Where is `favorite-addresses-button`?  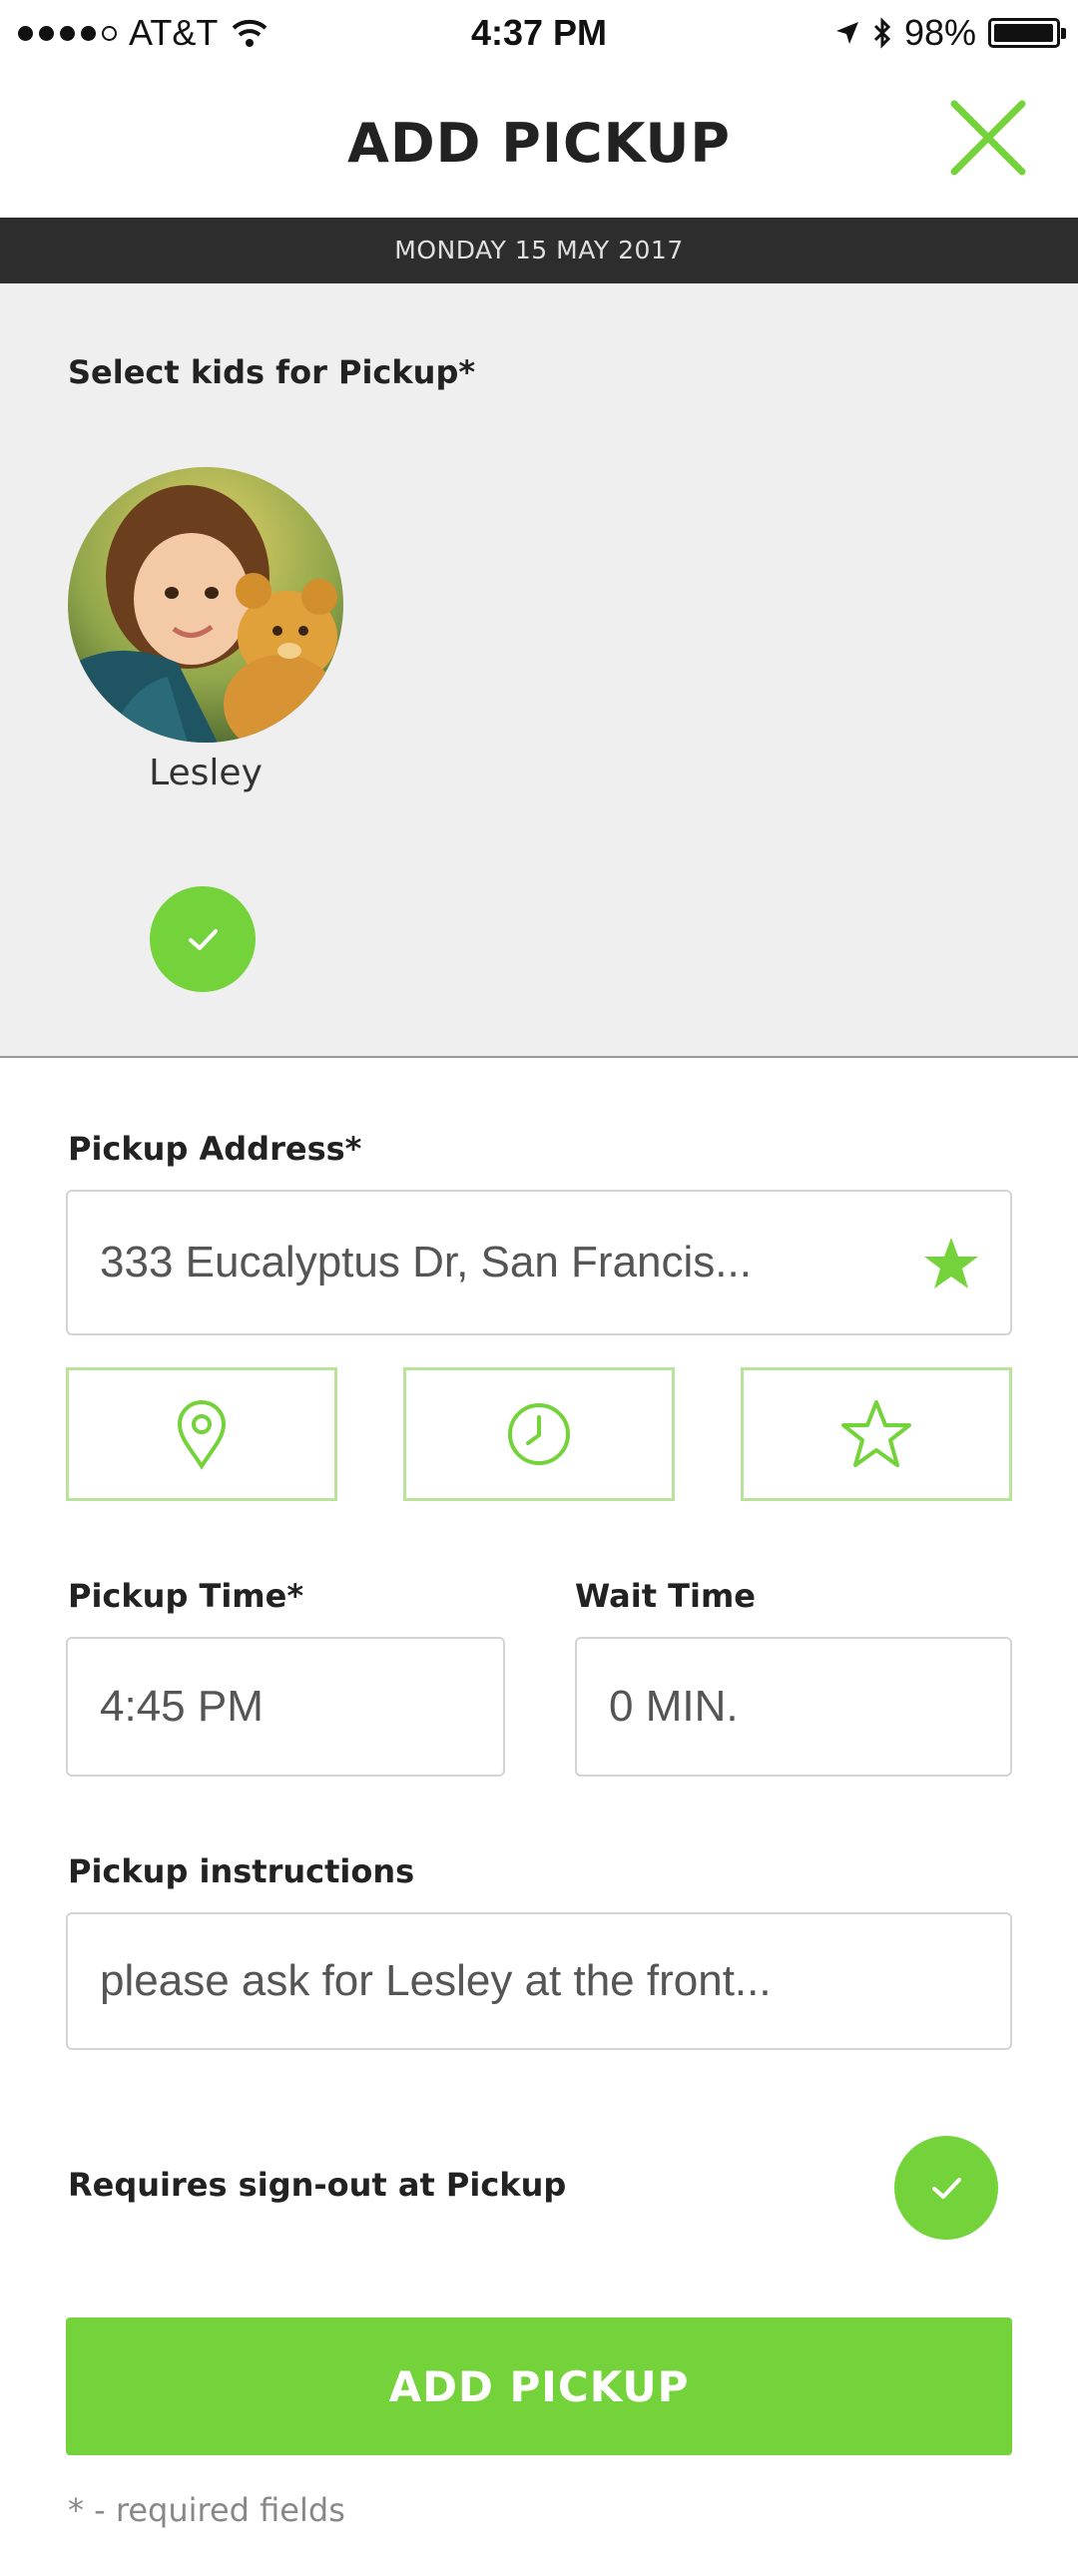 favorite-addresses-button is located at coordinates (876, 1434).